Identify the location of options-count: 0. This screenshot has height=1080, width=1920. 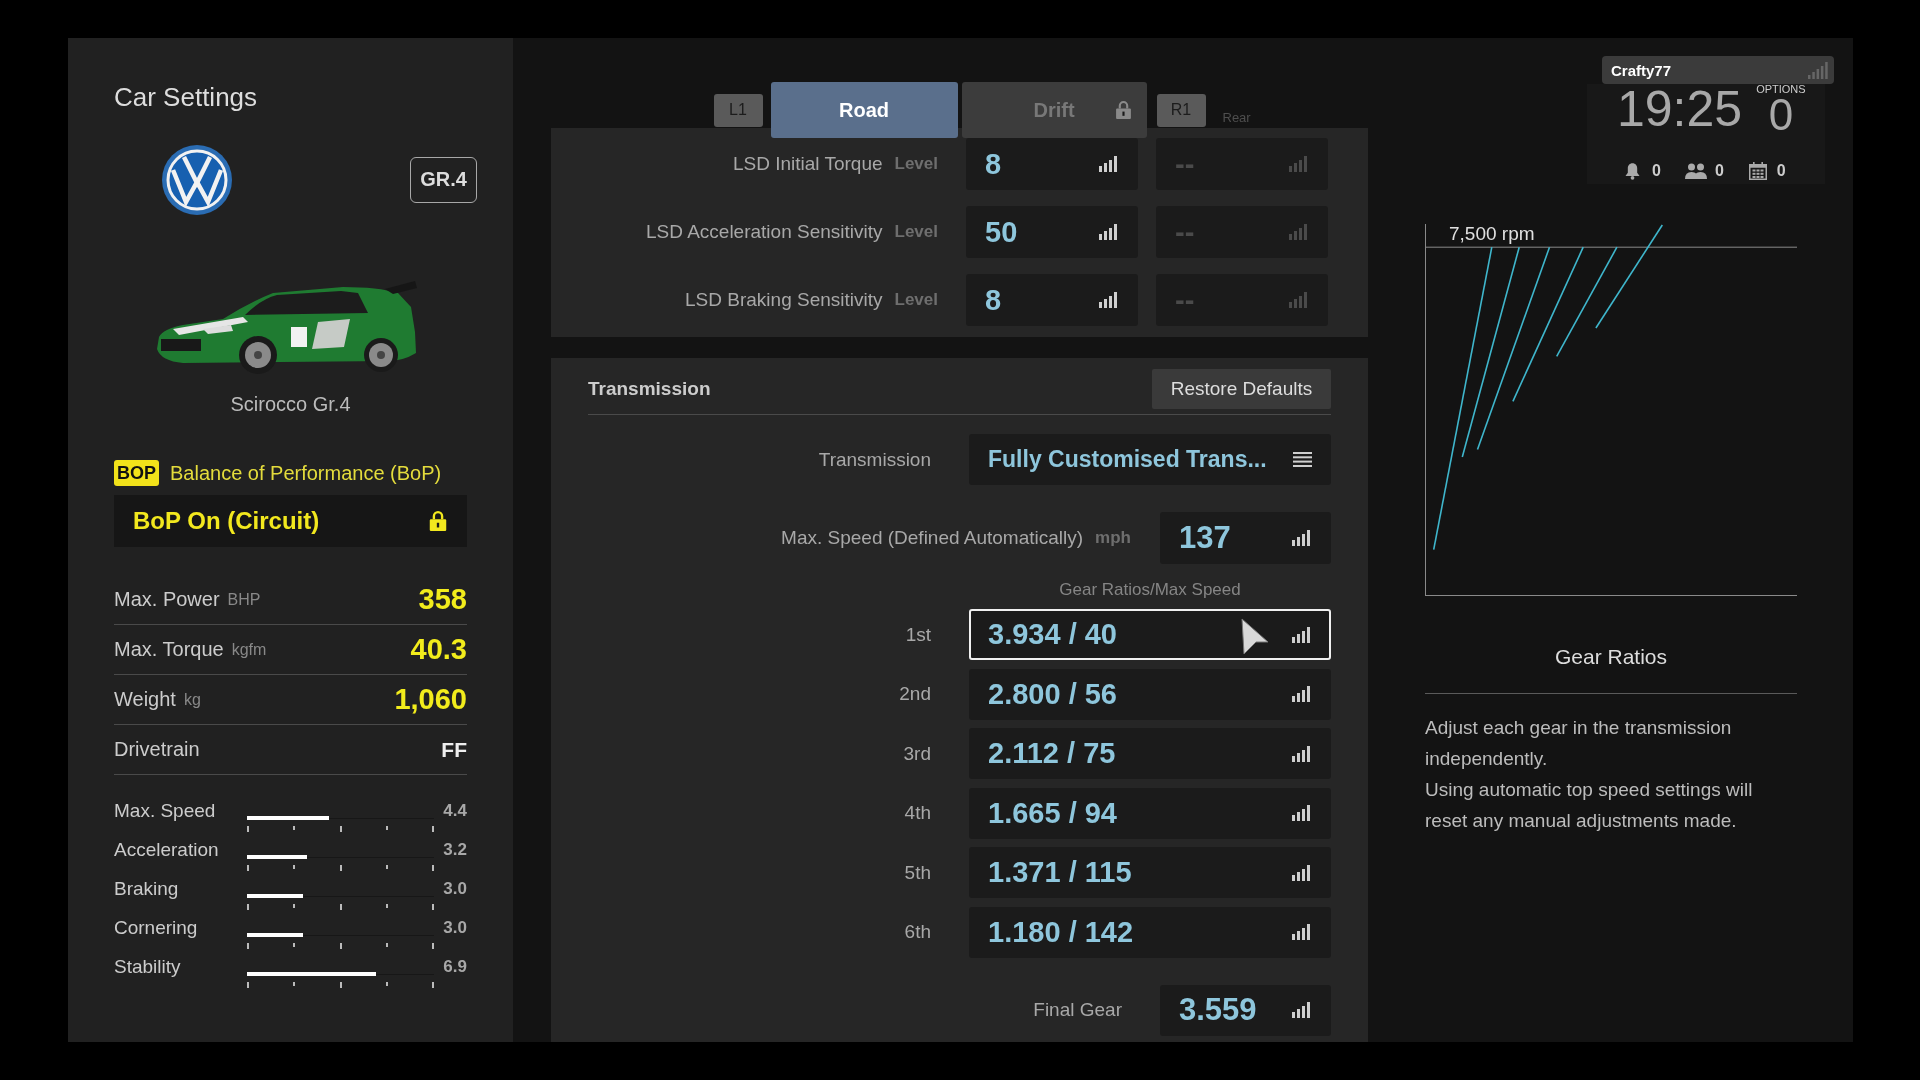
(1781, 115).